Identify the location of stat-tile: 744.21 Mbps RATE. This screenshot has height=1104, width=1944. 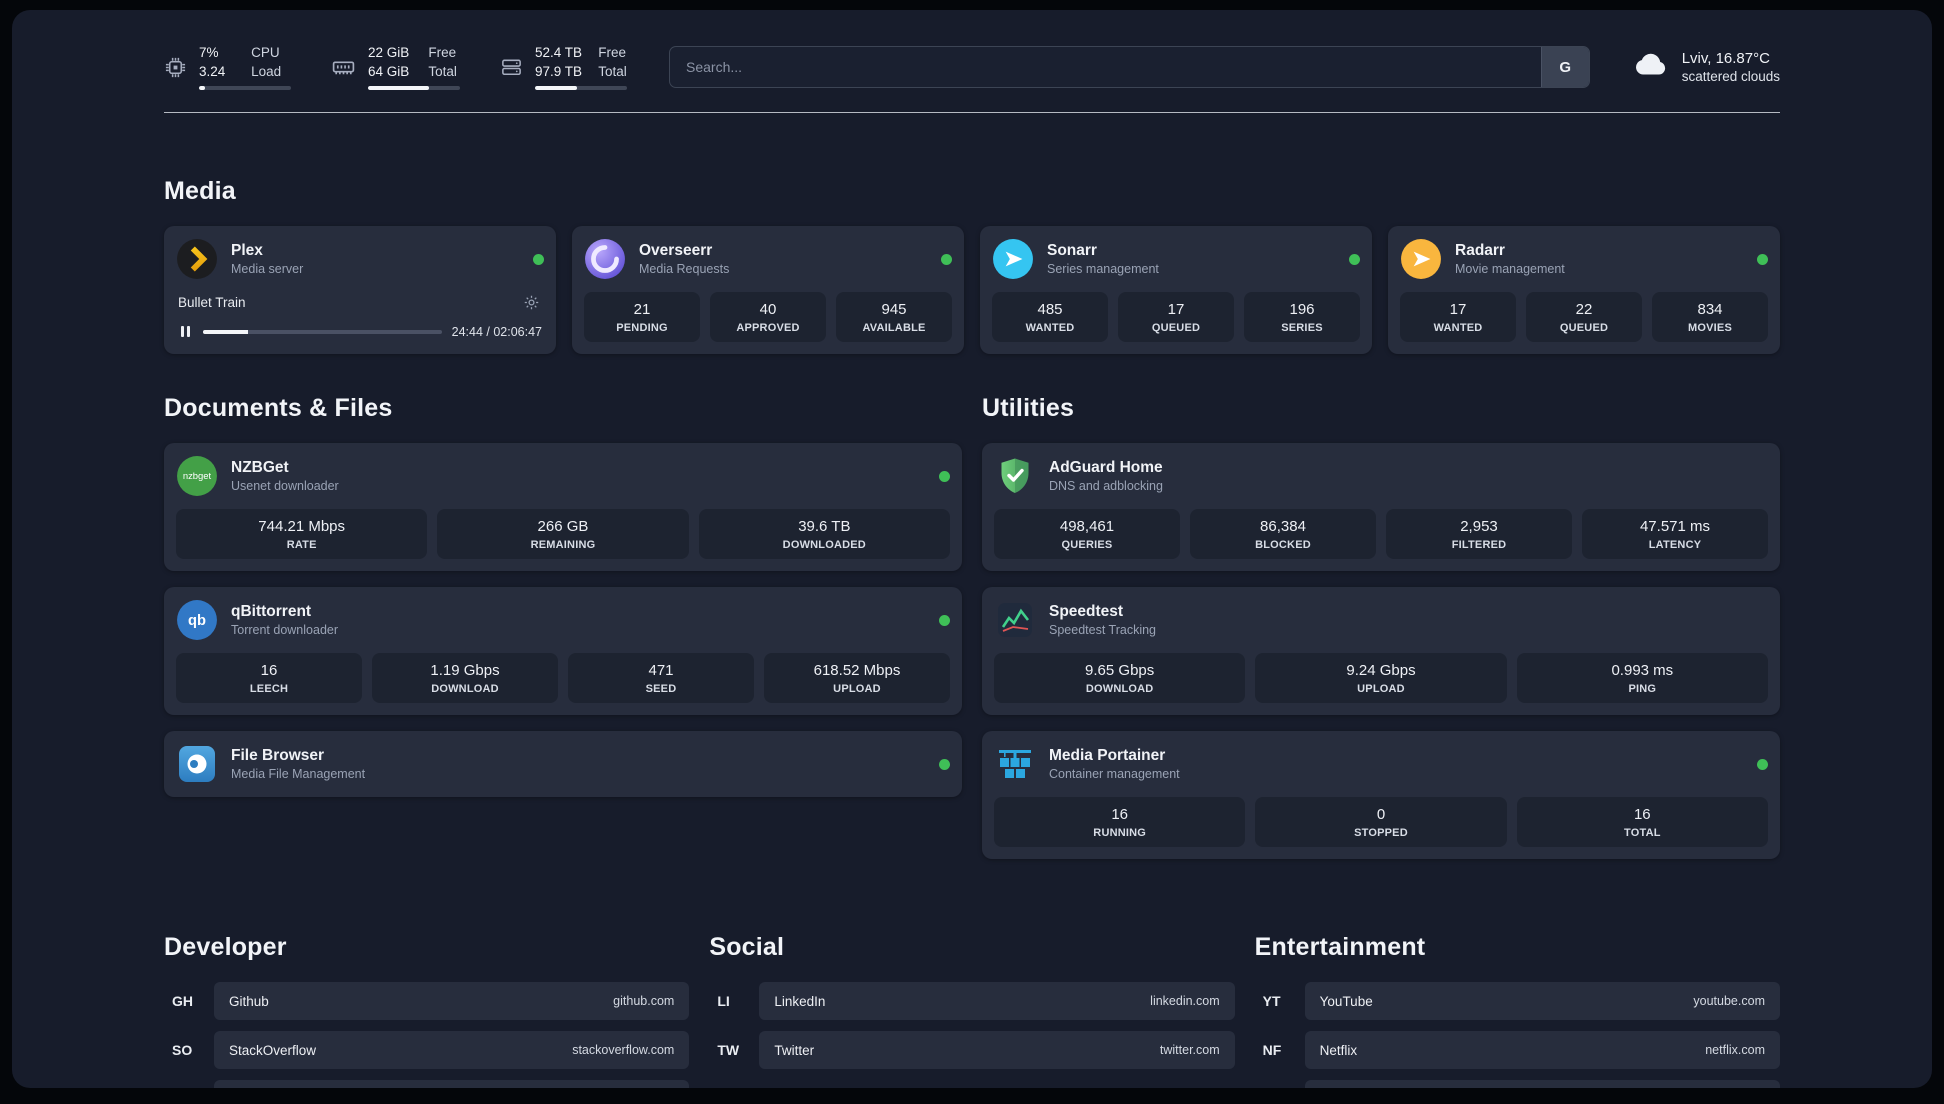
(302, 534).